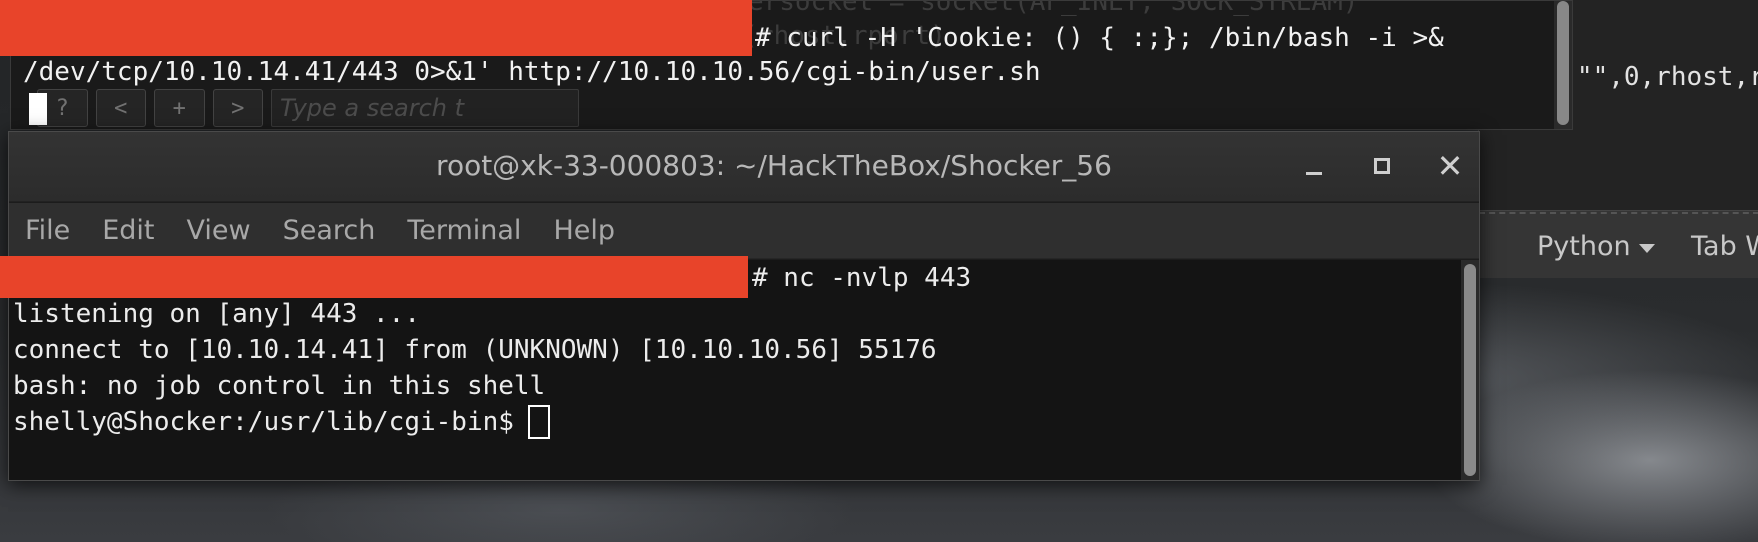 The image size is (1758, 542). I want to click on search-input, so click(425, 108).